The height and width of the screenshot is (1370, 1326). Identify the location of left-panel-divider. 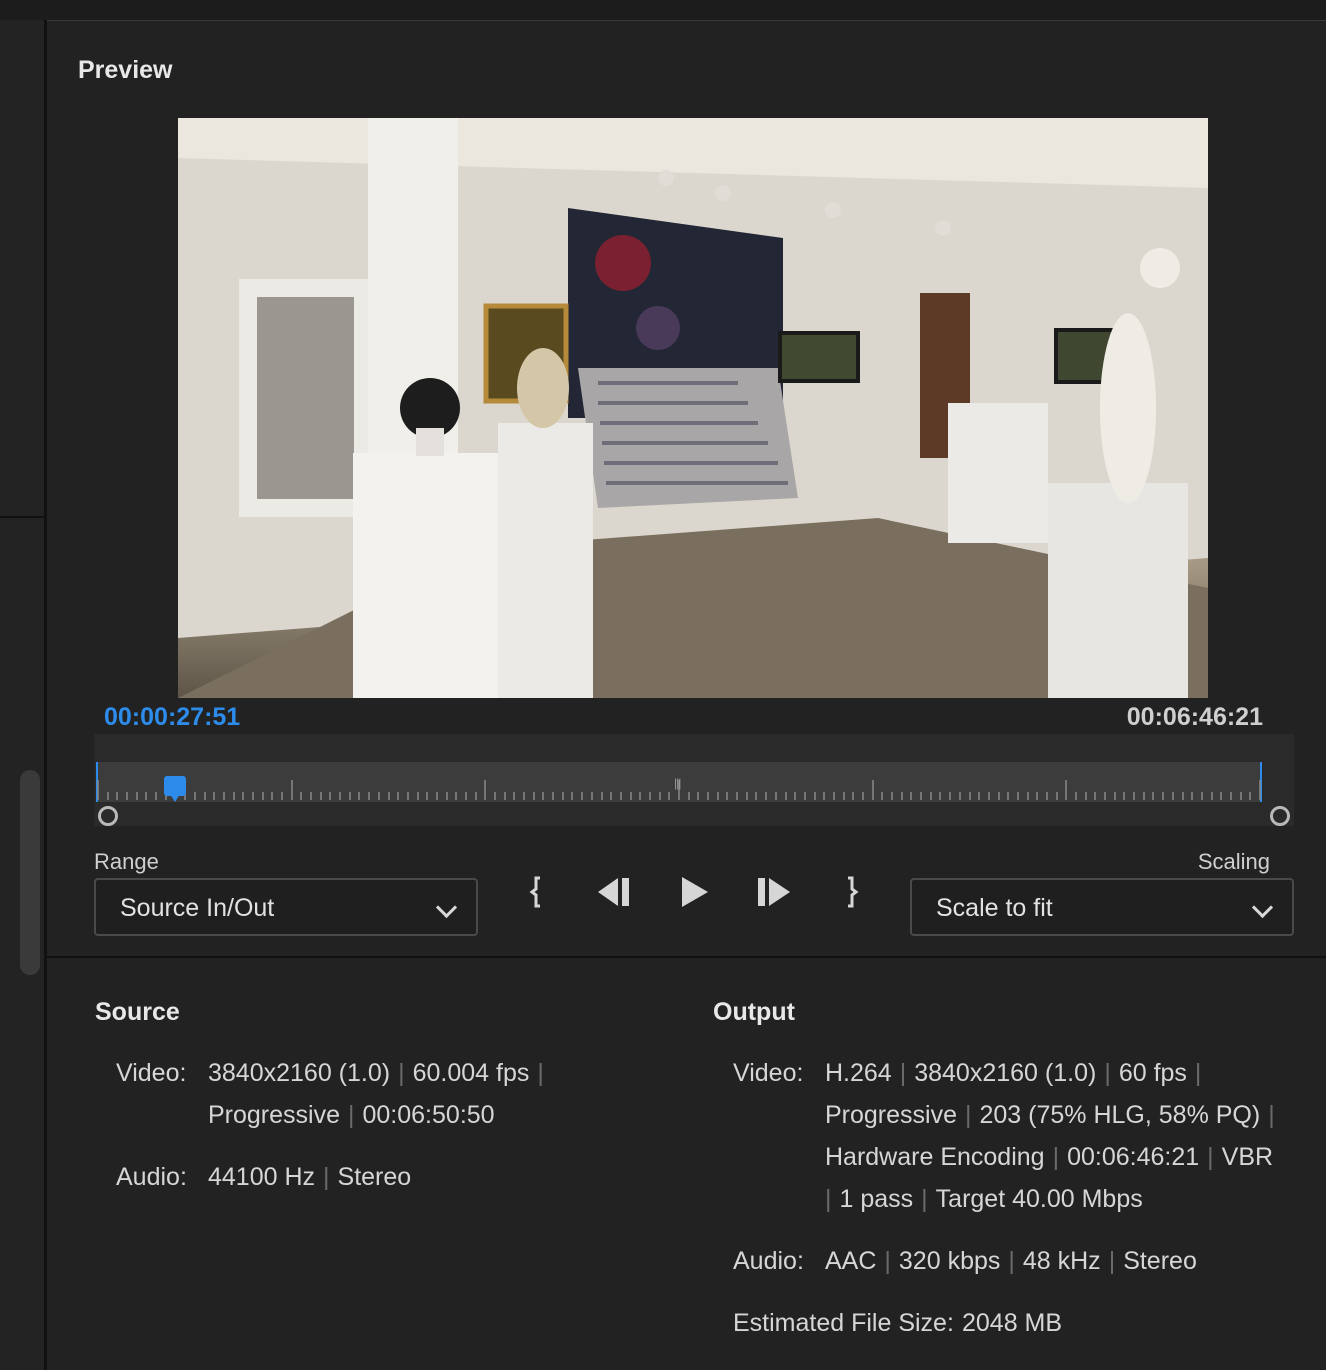
(22, 517).